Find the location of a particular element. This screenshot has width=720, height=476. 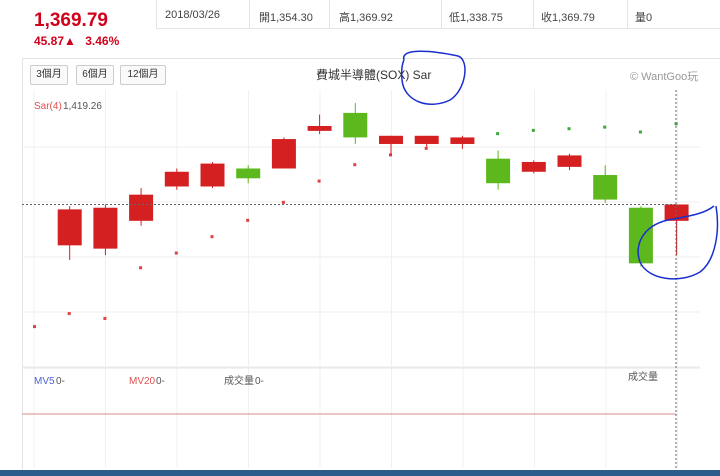

bottom-scrollbar is located at coordinates (360, 473).